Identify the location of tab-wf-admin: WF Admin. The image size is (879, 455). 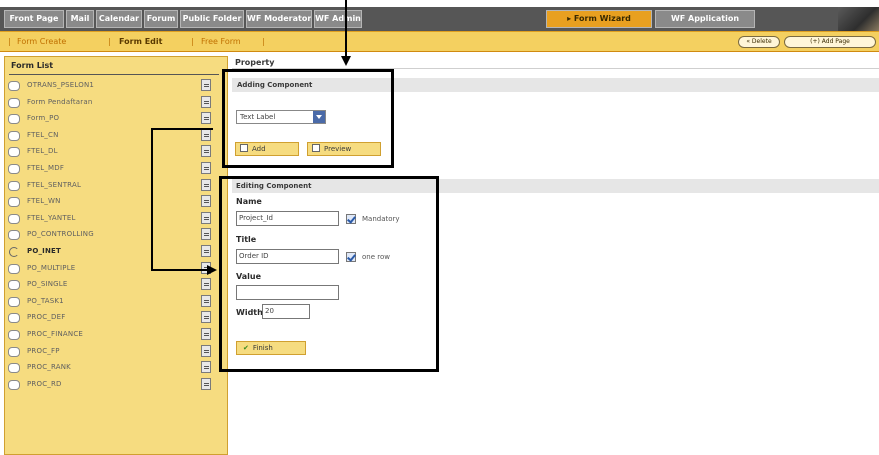
(338, 19).